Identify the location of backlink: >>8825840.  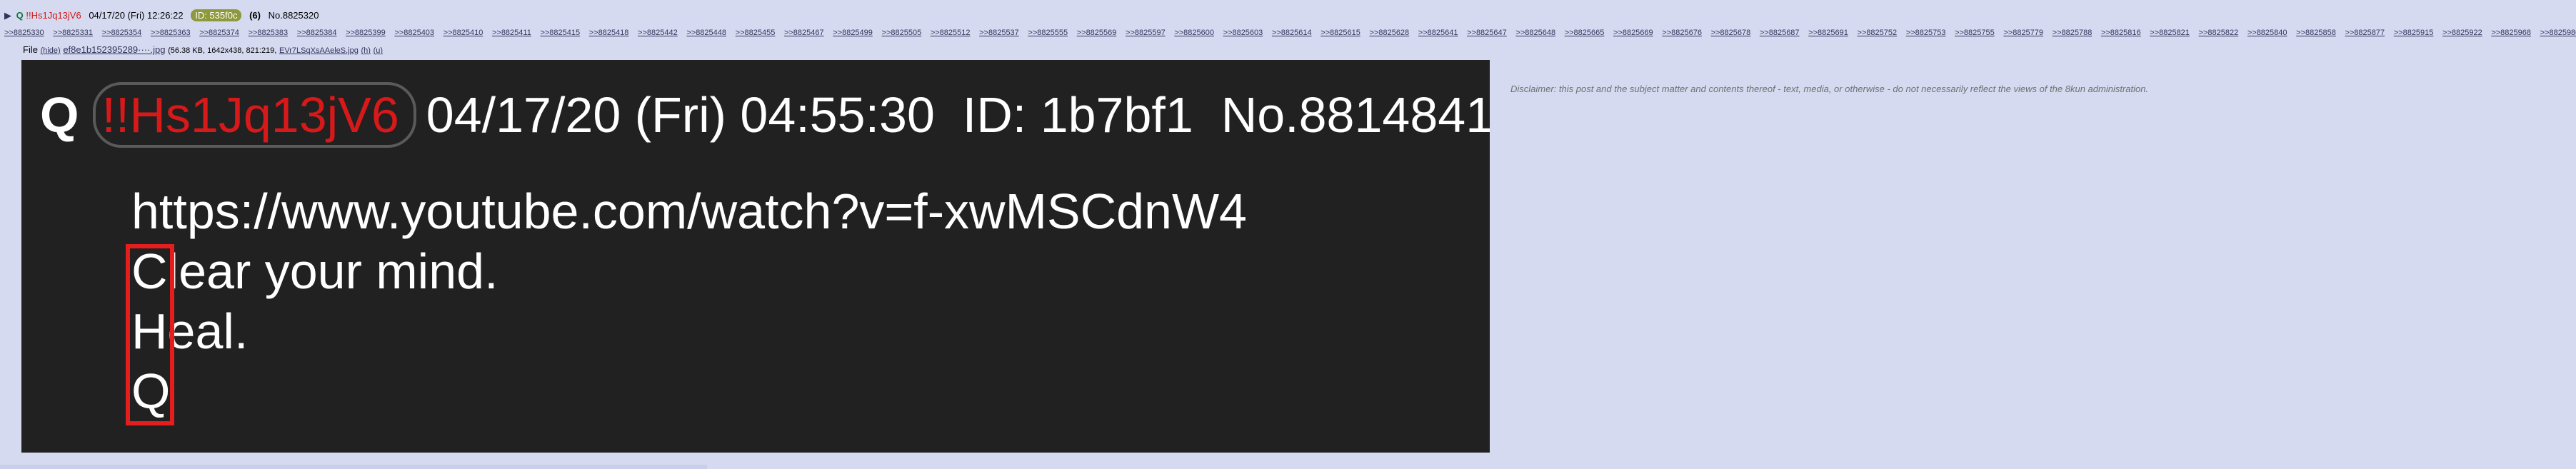
(2267, 33).